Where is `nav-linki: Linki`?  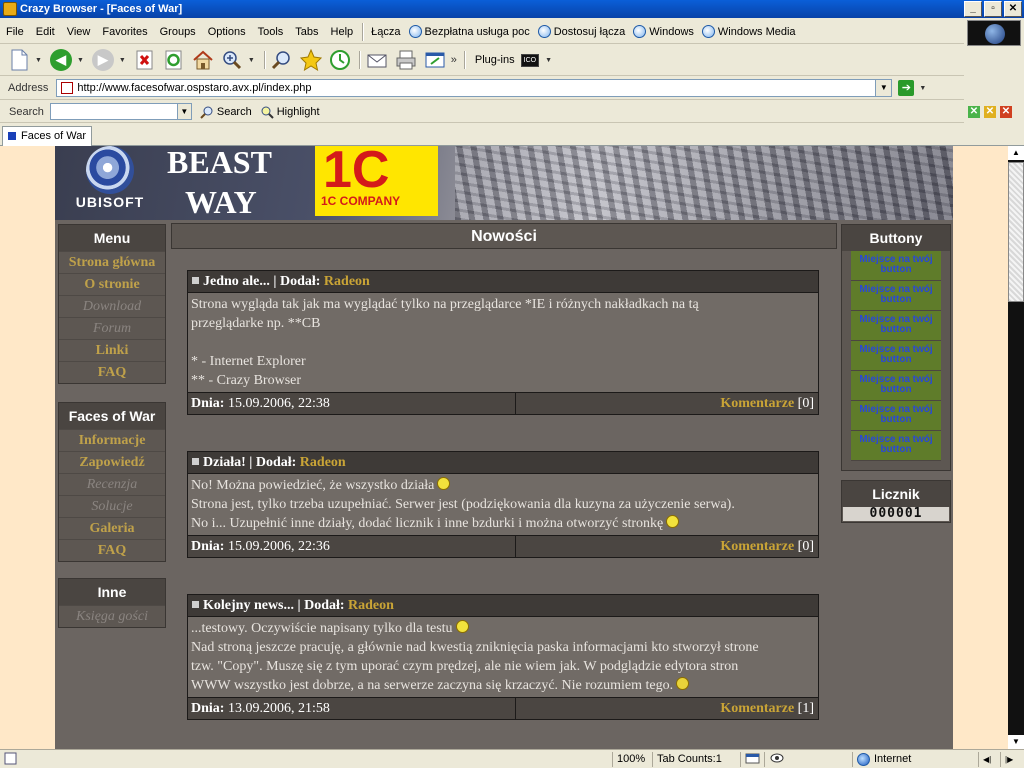
nav-linki: Linki is located at coordinates (112, 350).